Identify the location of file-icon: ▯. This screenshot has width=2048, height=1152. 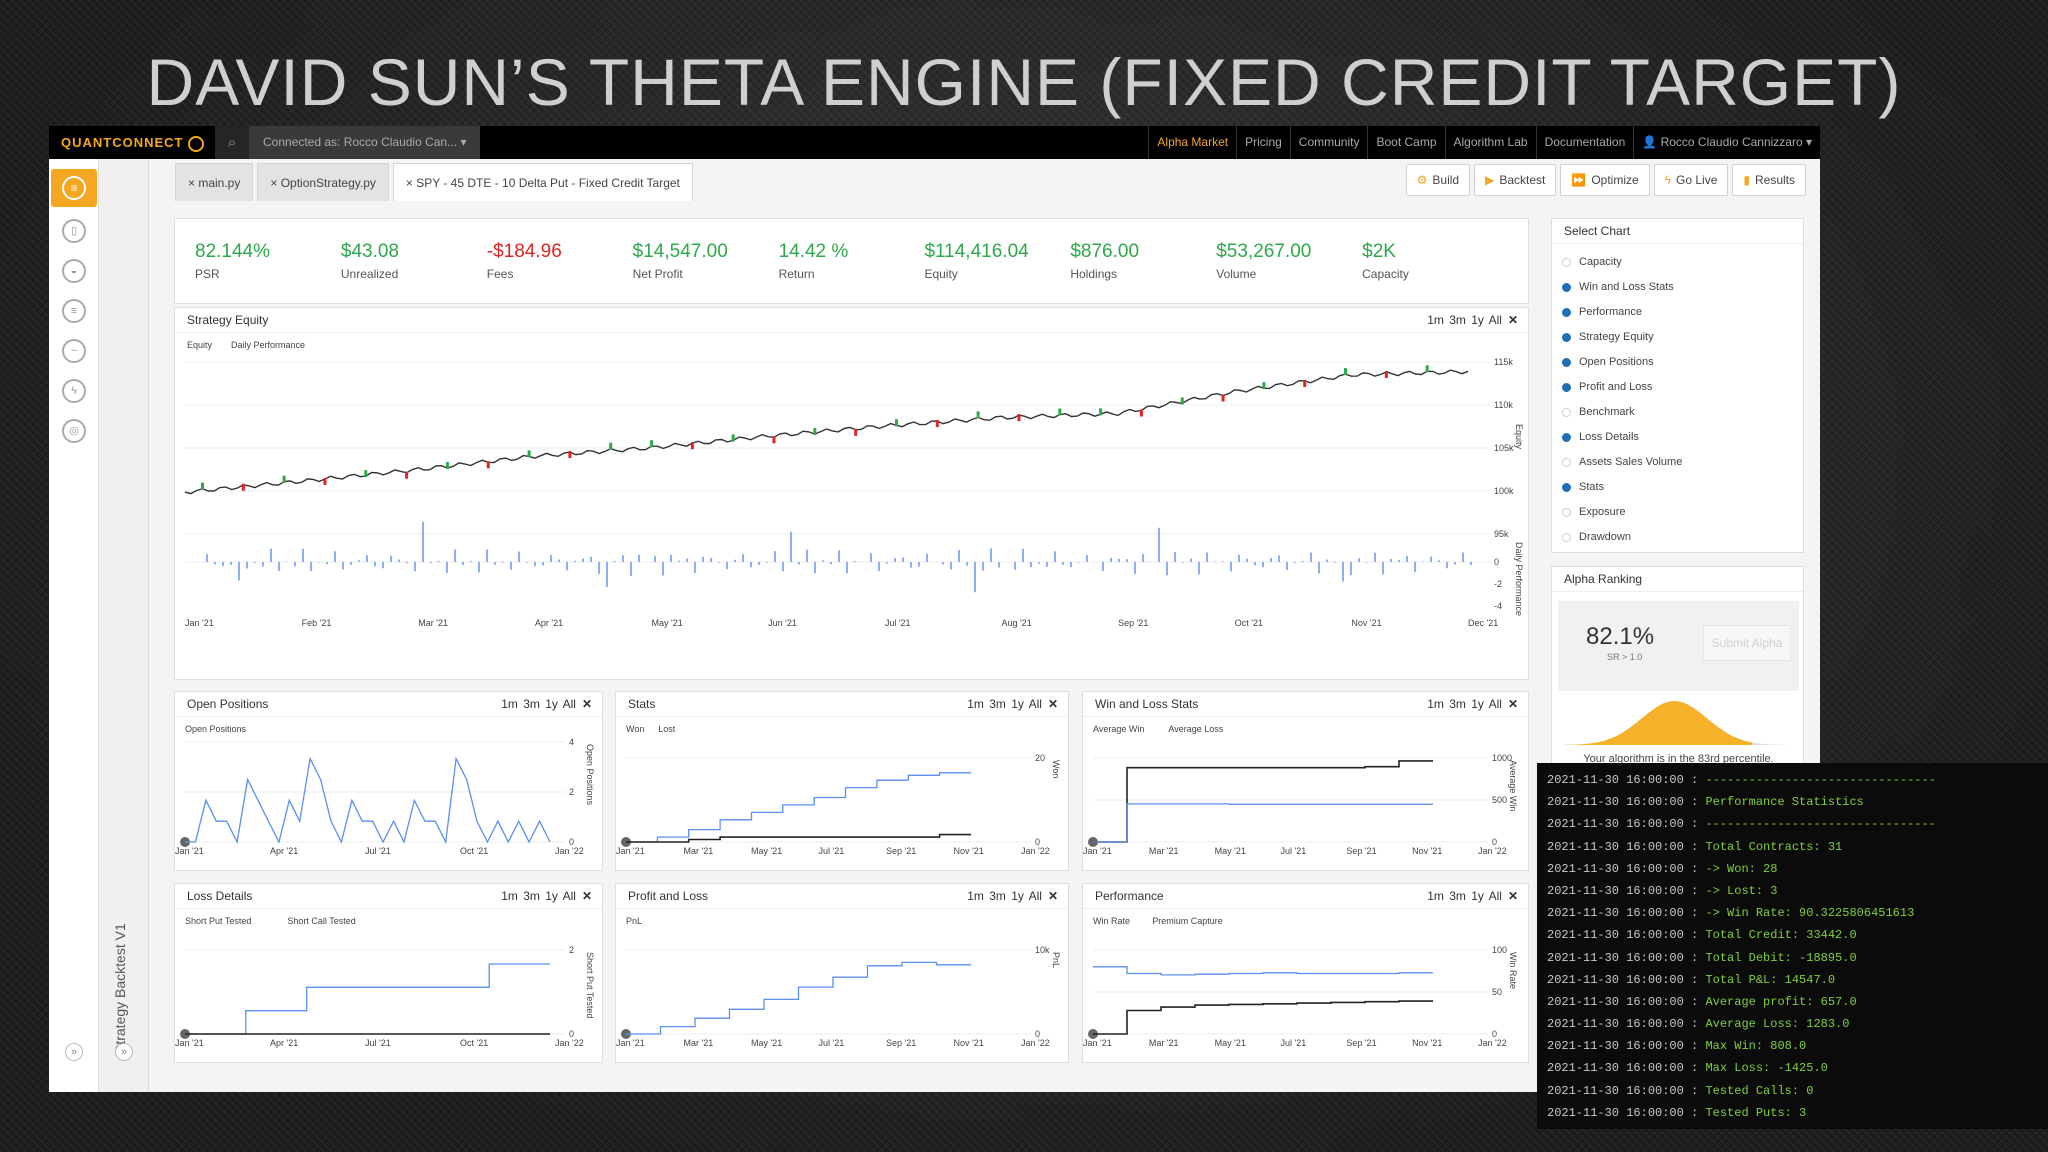
(74, 231).